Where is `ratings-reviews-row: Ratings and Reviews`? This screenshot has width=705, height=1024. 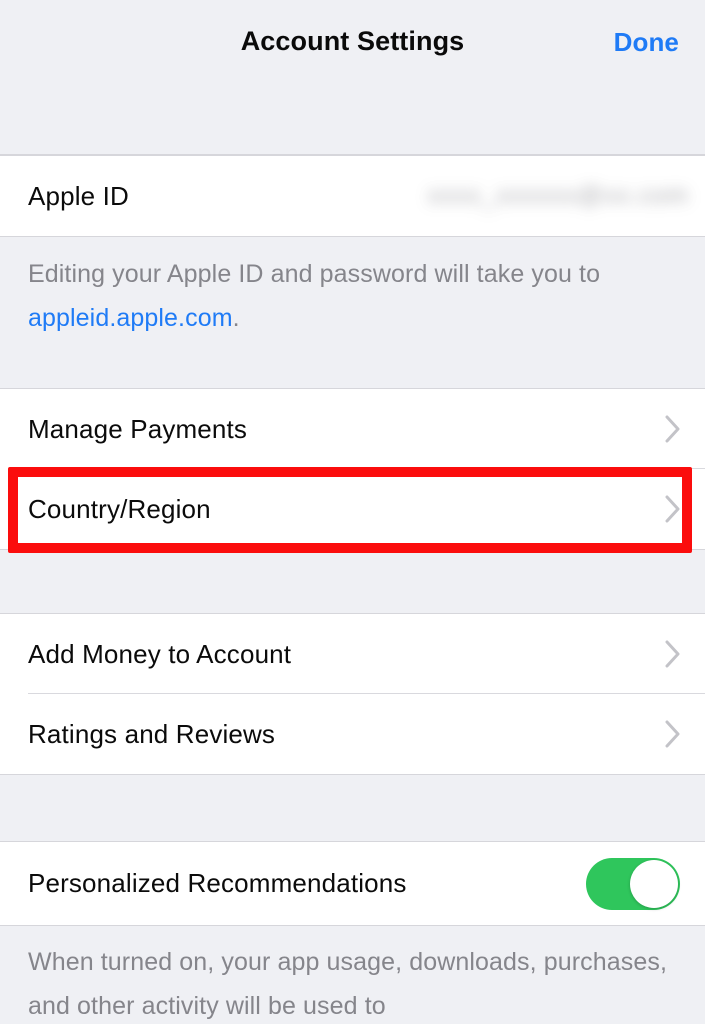
ratings-reviews-row: Ratings and Reviews is located at coordinates (352, 734).